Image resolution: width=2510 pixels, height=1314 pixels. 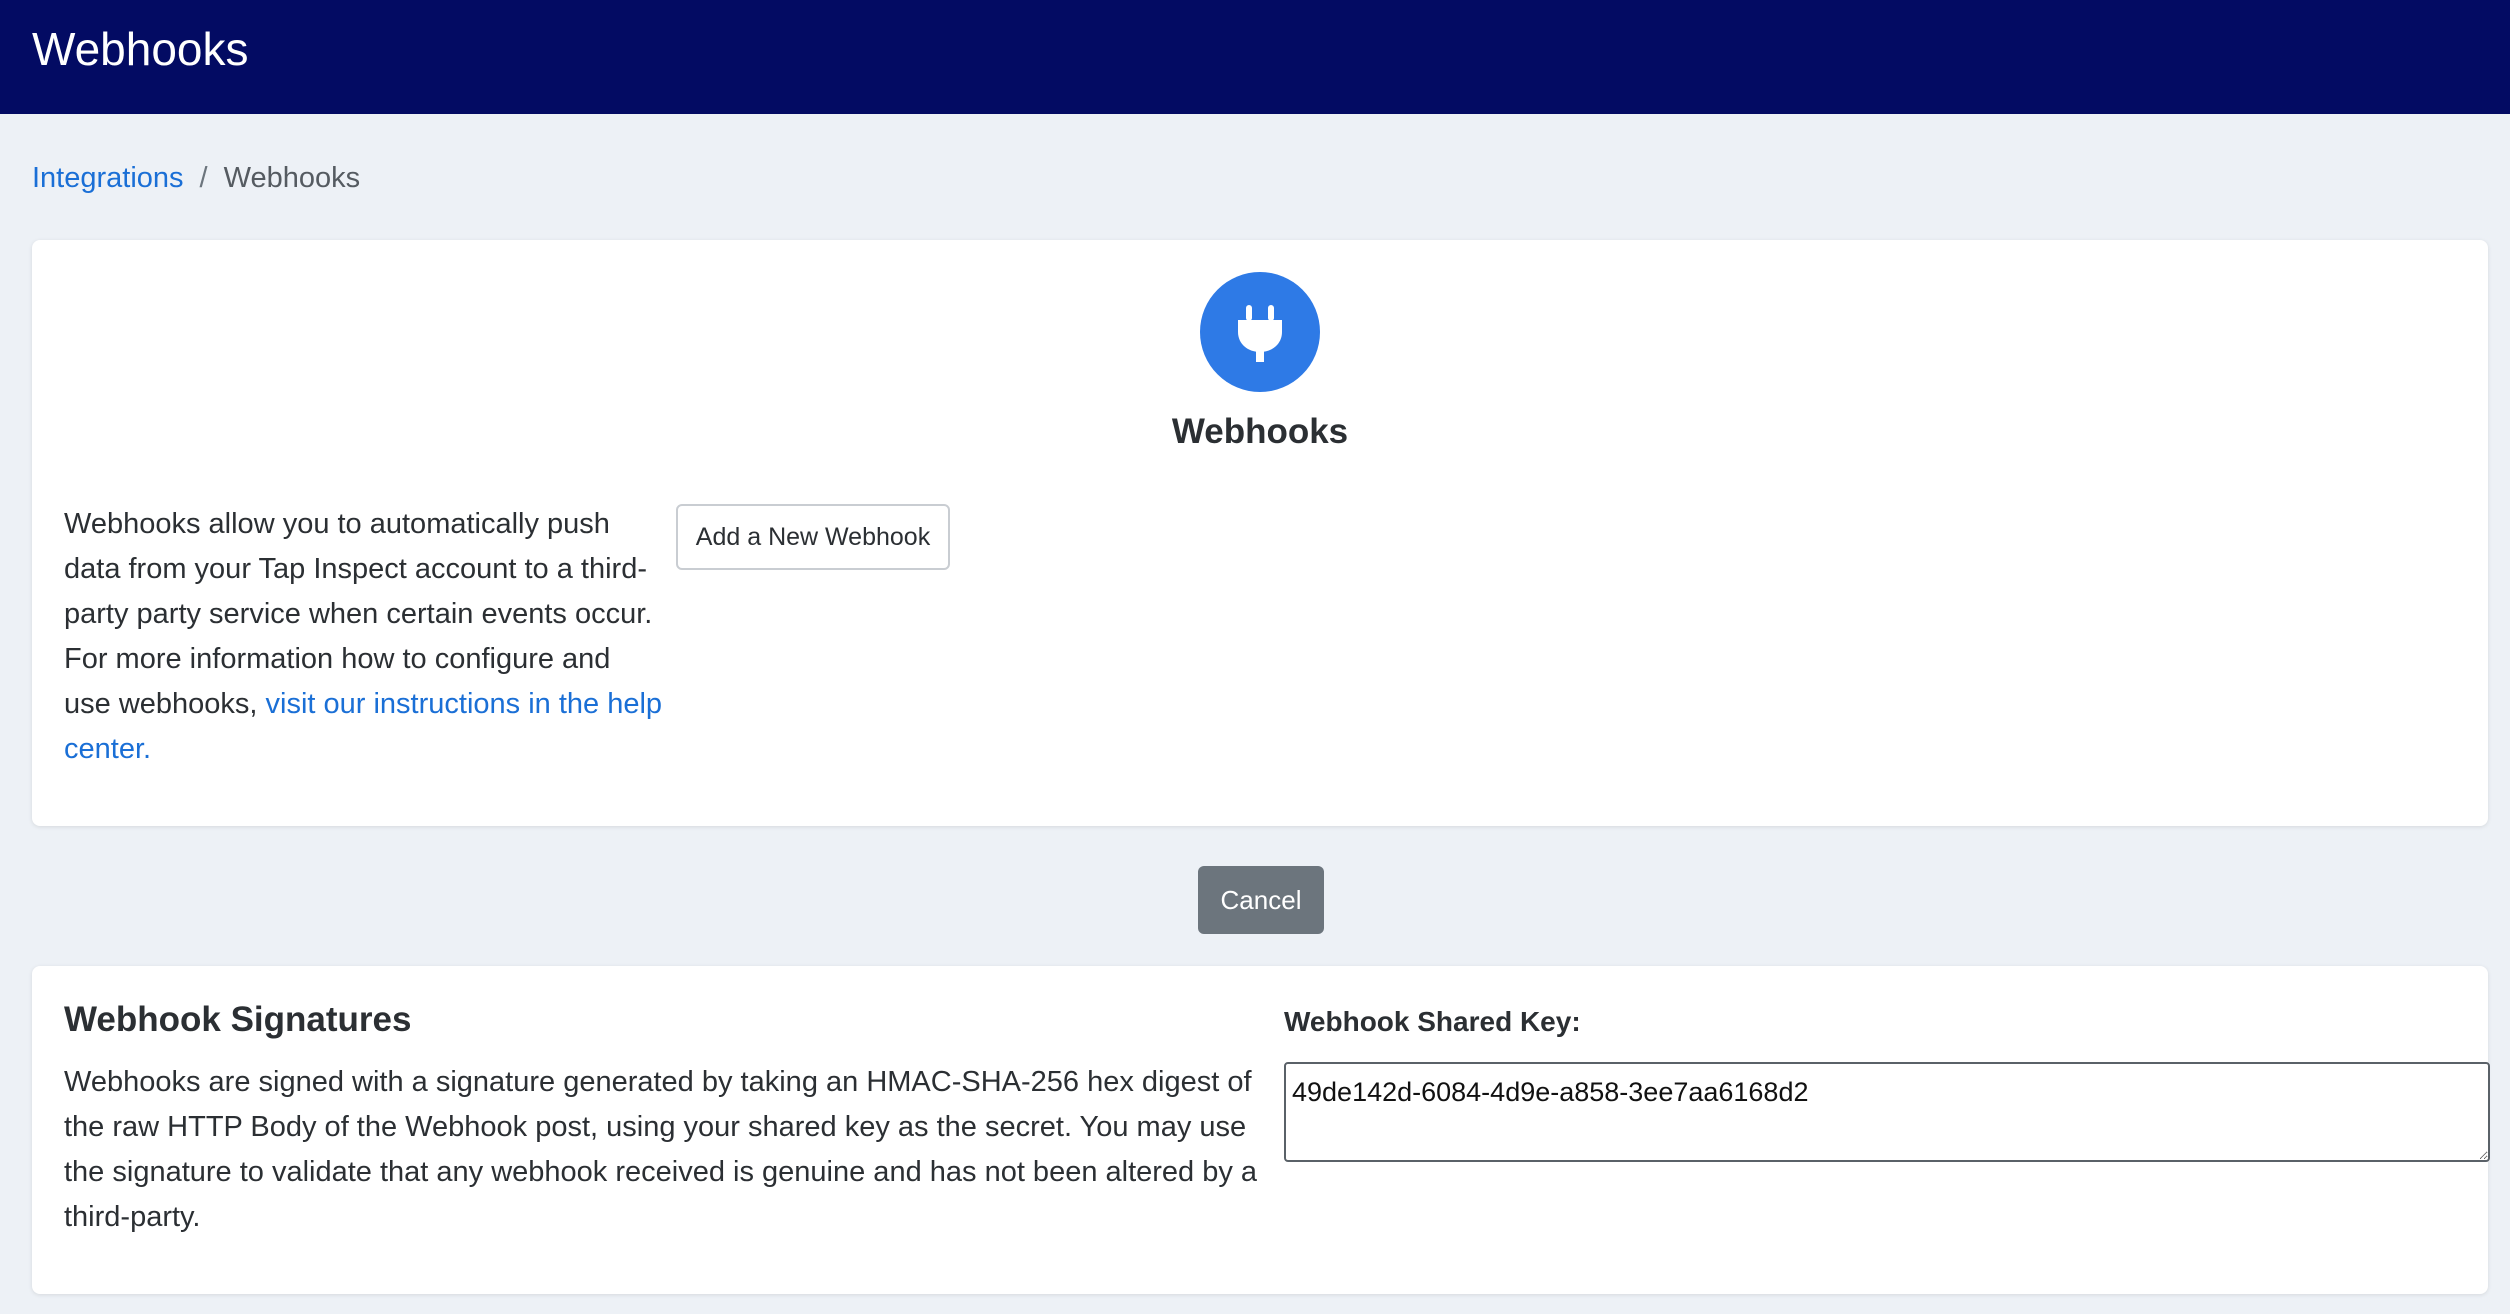 I want to click on shared-key-field: 49de142d-6084-4d9e-a858-3ee7aa6168d2, so click(x=1887, y=1112).